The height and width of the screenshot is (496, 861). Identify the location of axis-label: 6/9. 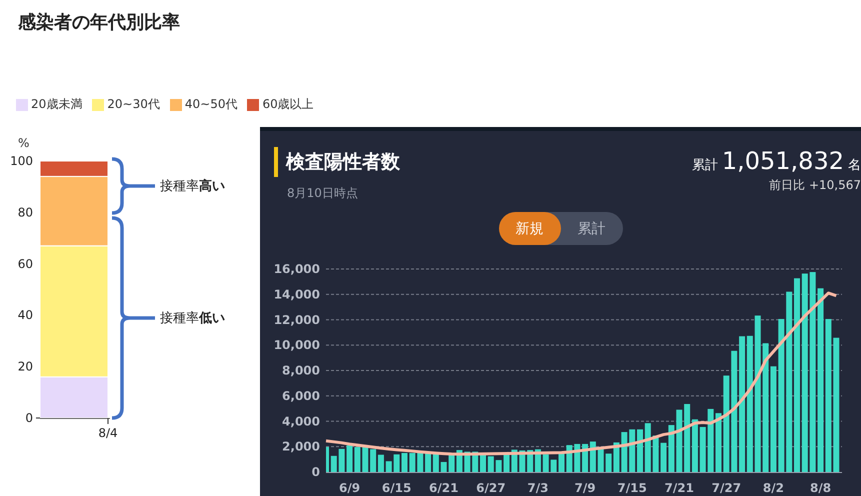
(349, 488).